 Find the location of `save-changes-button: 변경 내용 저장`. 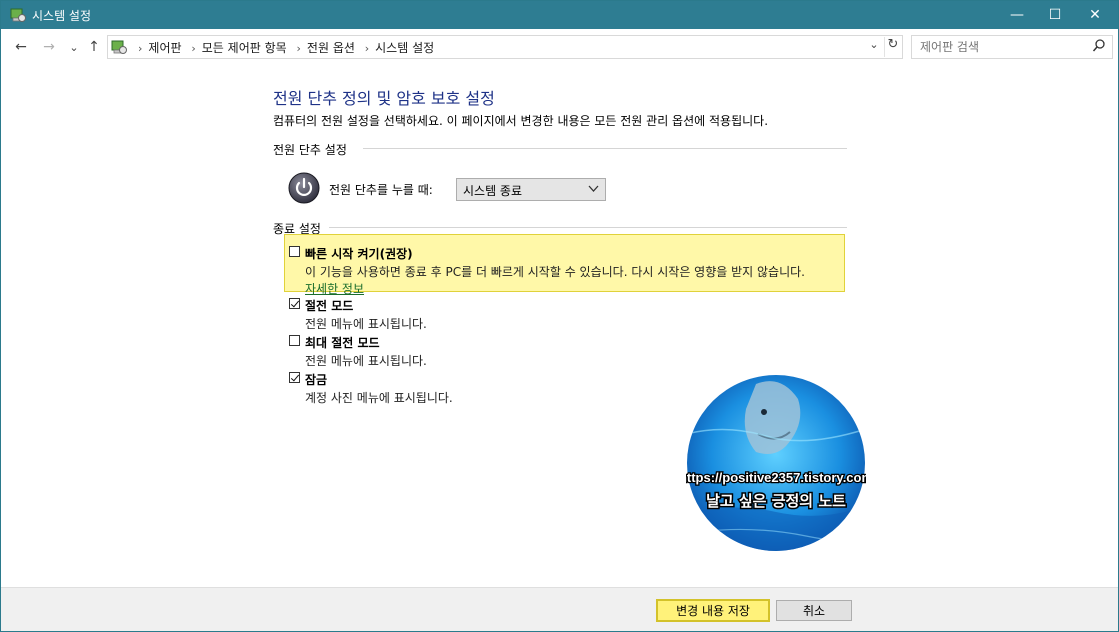

save-changes-button: 변경 내용 저장 is located at coordinates (713, 610).